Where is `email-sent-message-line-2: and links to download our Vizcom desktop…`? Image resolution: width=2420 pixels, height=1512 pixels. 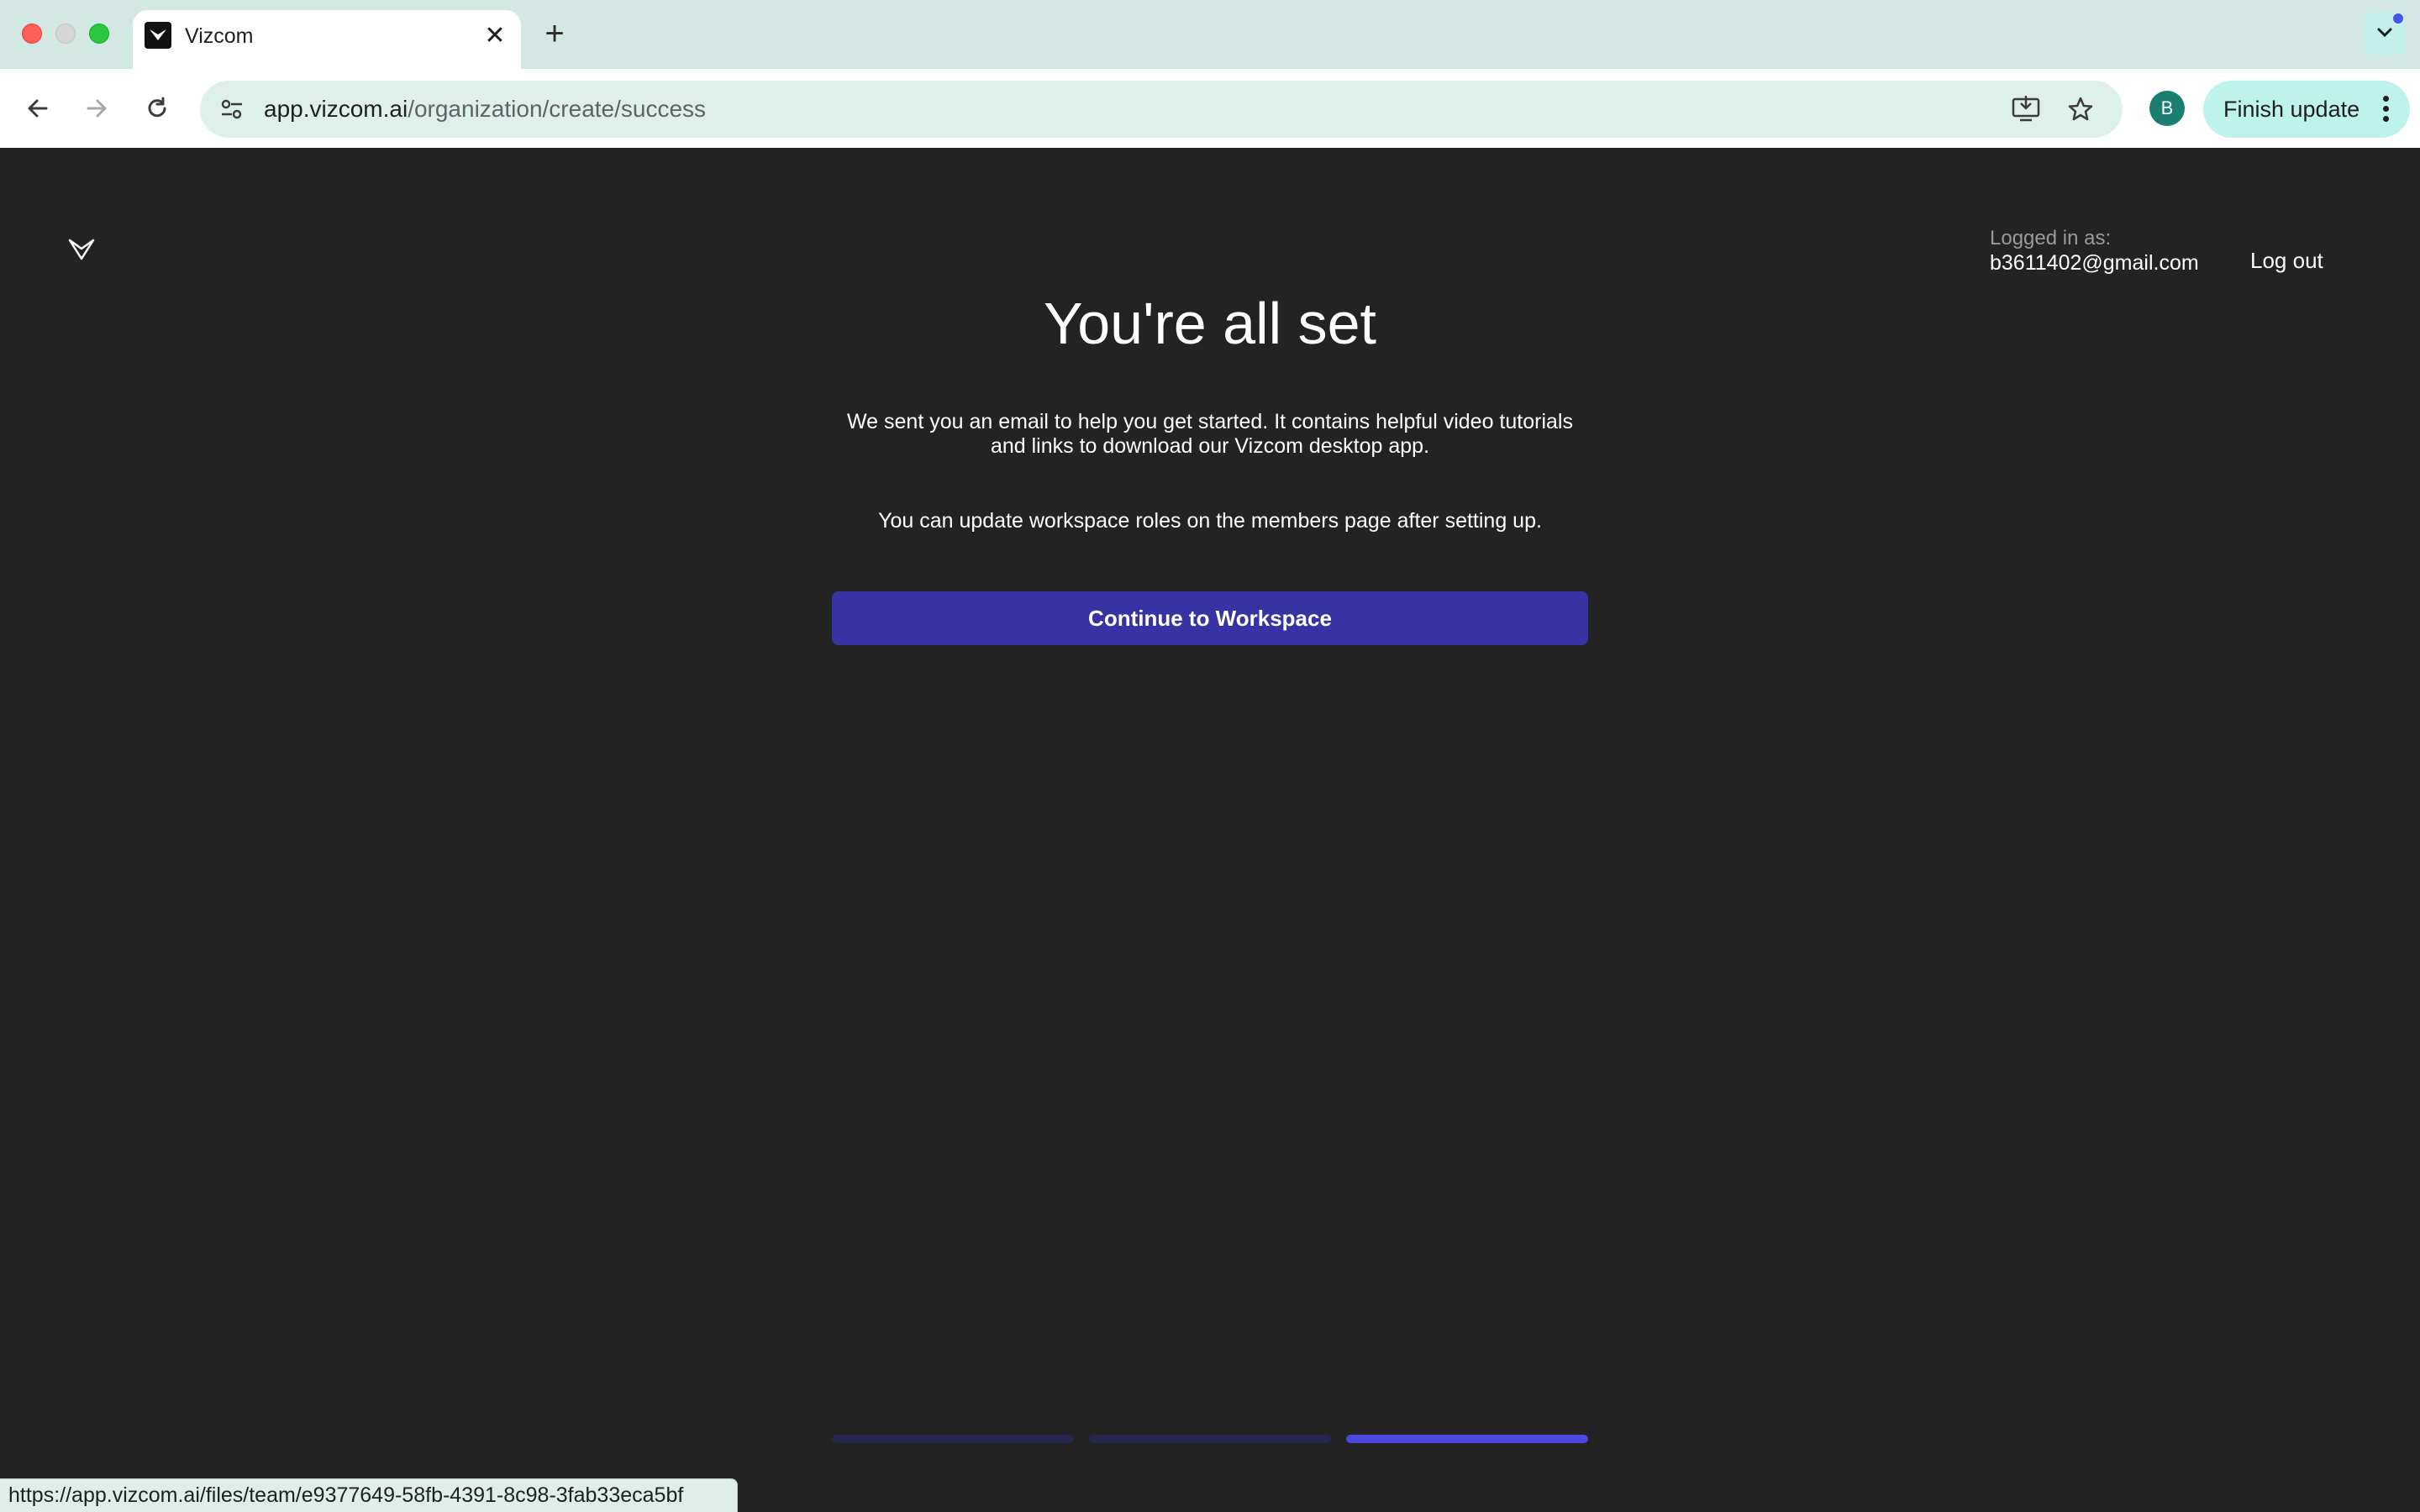
email-sent-message-line-2: and links to download our Vizcom desktop… is located at coordinates (1210, 446).